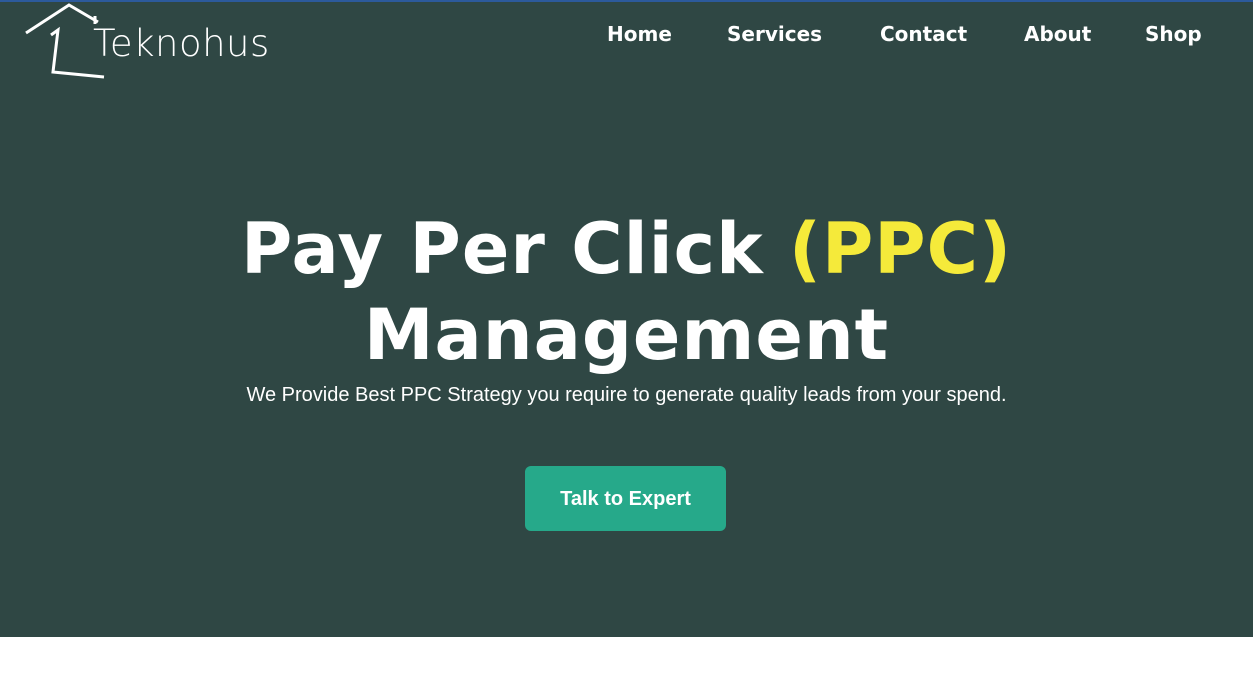  What do you see at coordinates (923, 34) in the screenshot?
I see `nav-contact: Contact` at bounding box center [923, 34].